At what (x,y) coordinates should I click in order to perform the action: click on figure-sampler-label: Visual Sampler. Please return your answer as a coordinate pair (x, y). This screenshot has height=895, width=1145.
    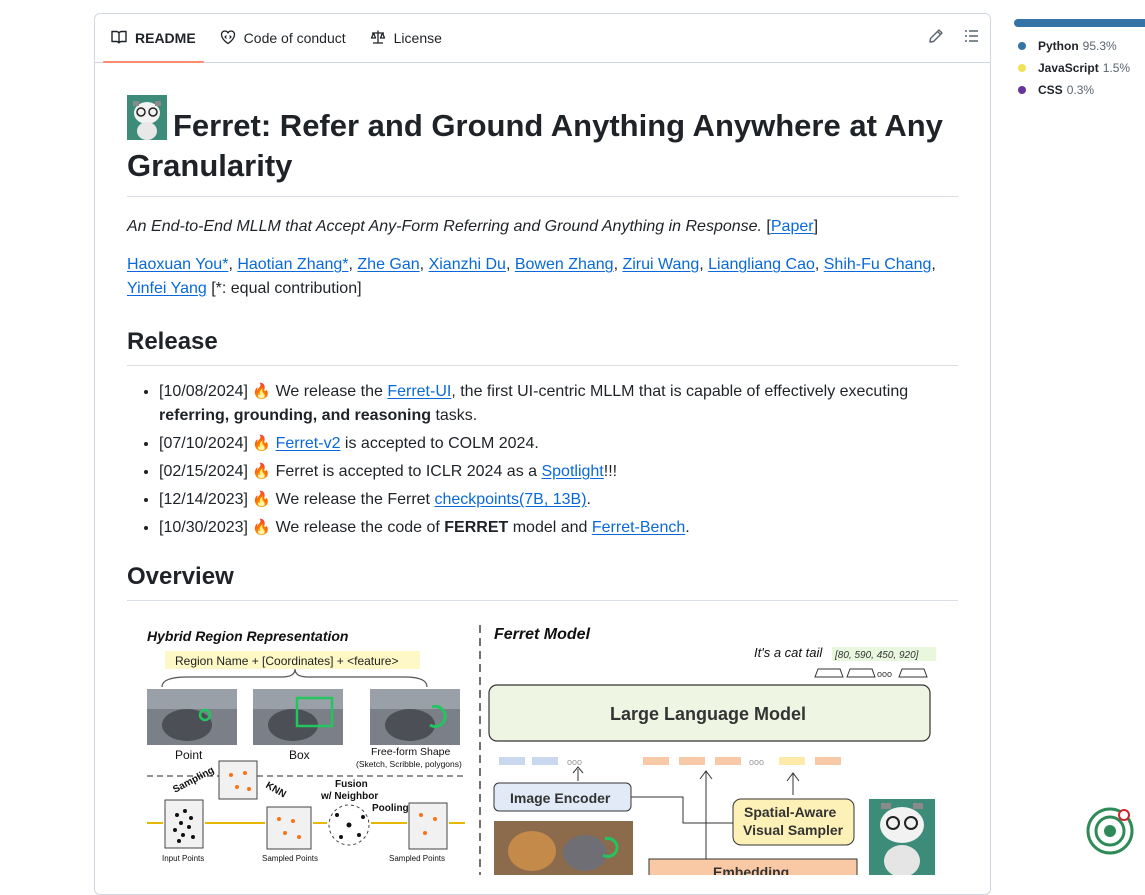
    Looking at the image, I should click on (793, 830).